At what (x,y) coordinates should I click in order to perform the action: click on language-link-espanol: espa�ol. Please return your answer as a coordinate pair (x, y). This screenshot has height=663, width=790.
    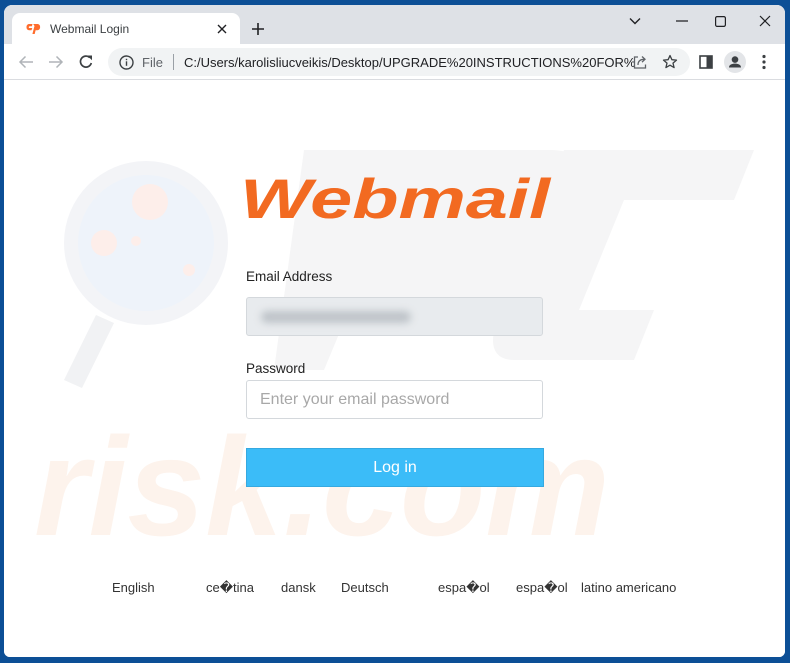
    Looking at the image, I should click on (464, 588).